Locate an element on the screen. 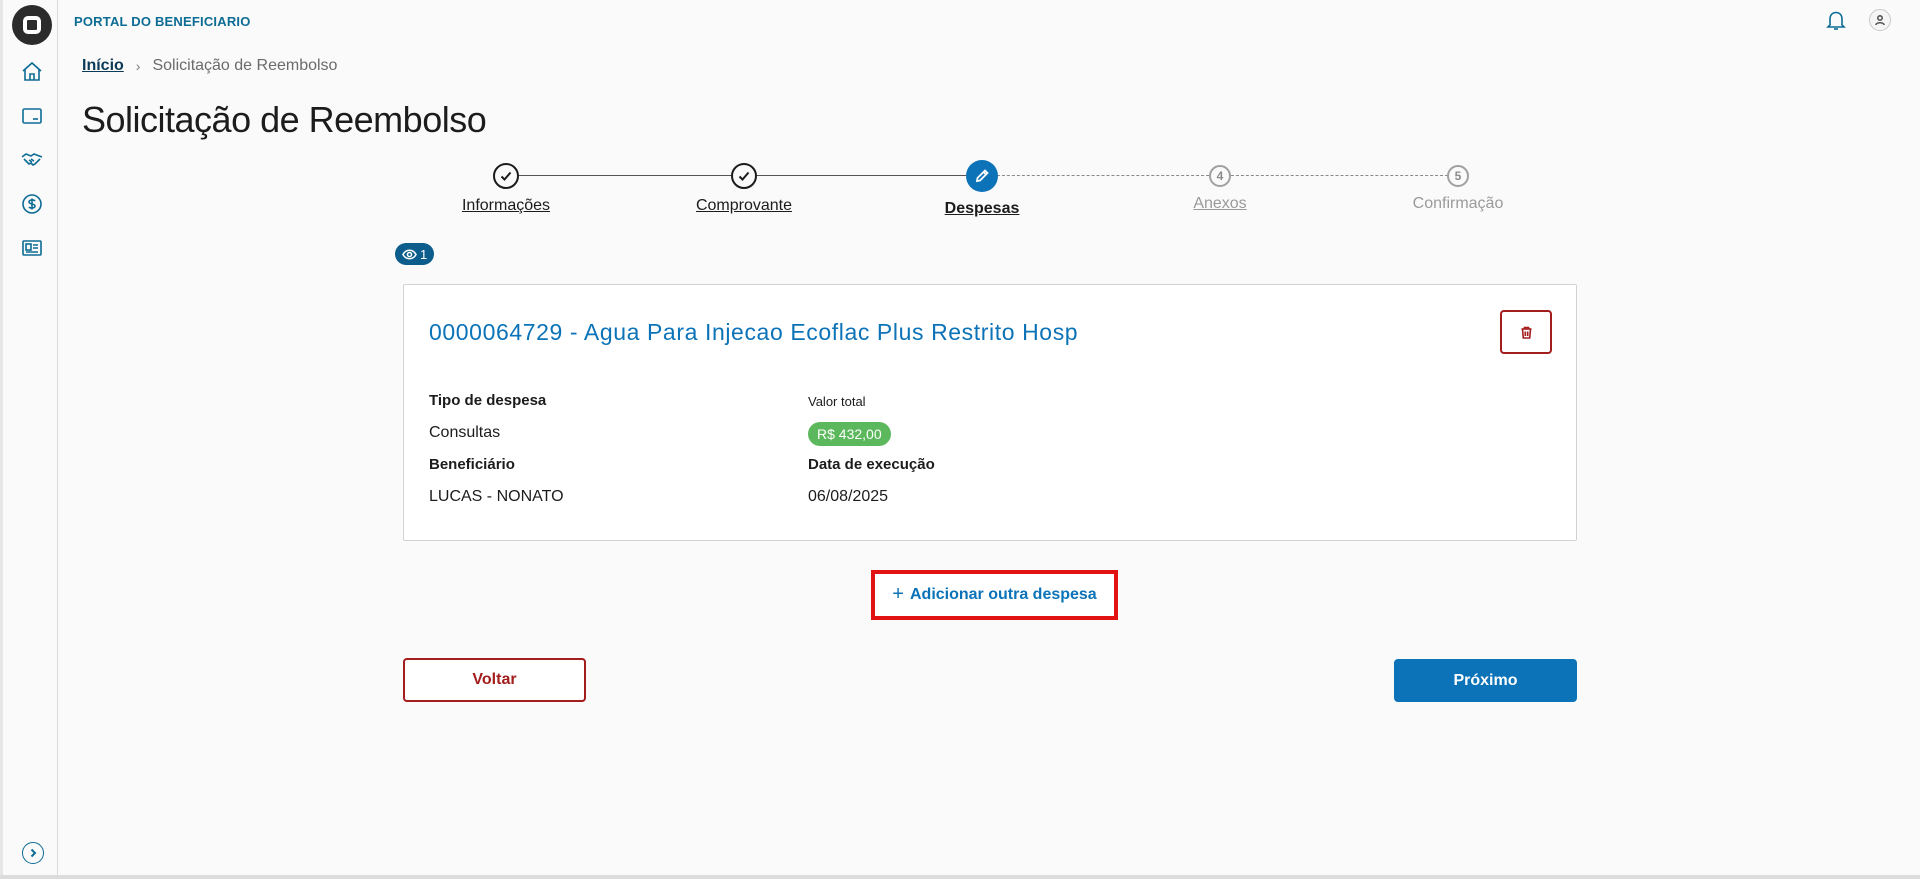  bell-icon is located at coordinates (1836, 20).